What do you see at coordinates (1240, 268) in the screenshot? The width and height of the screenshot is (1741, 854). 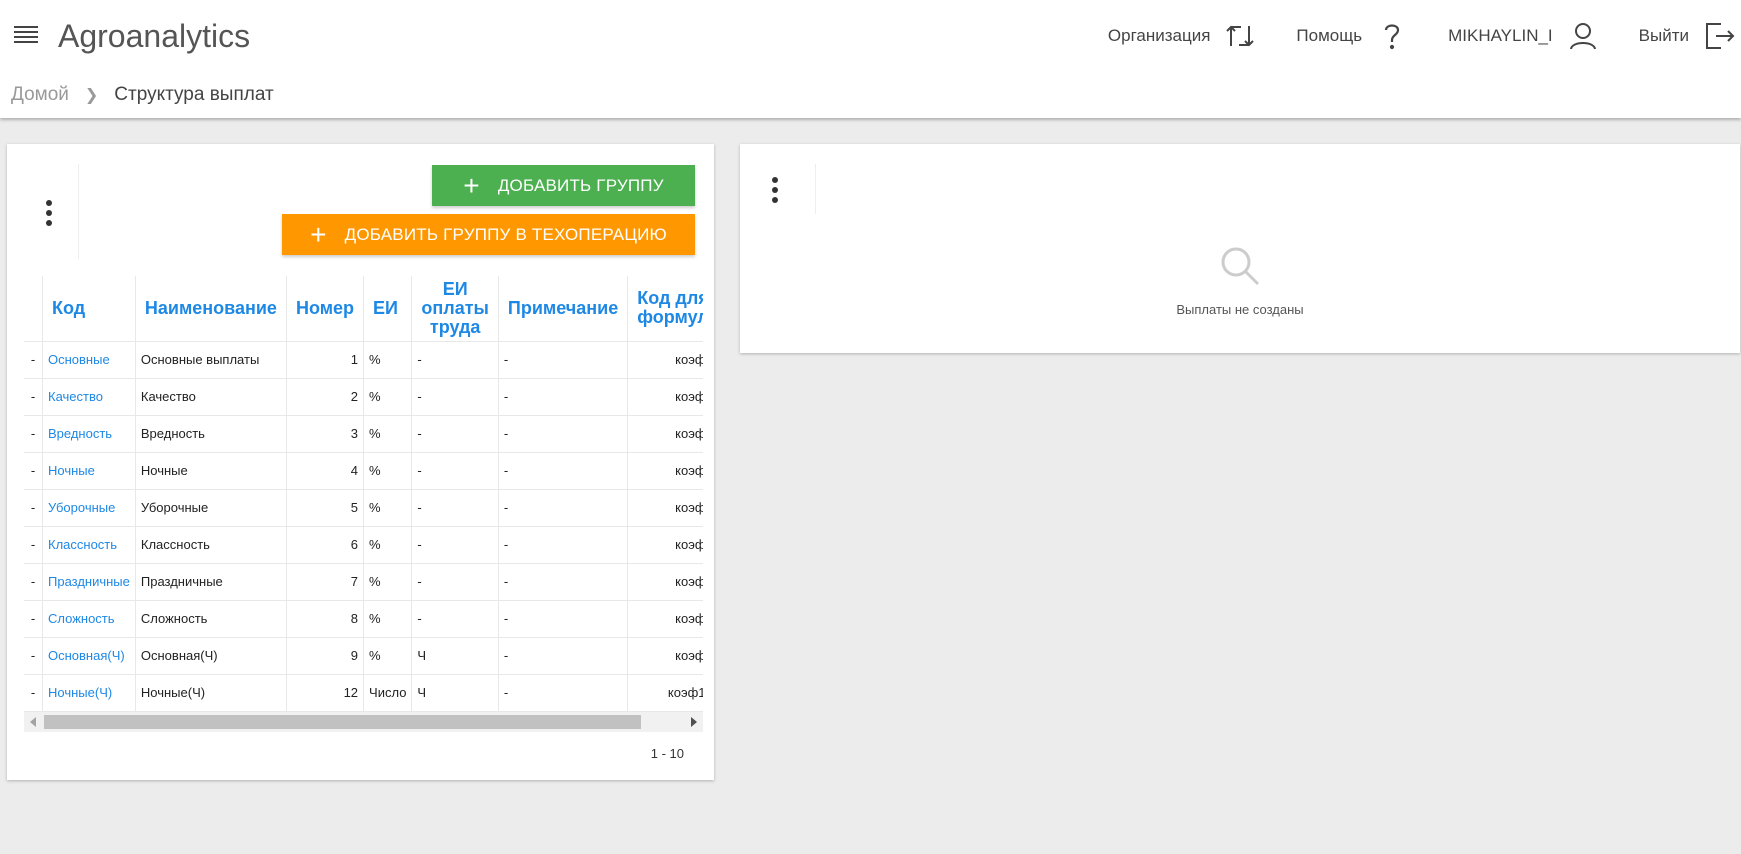 I see `search-icon` at bounding box center [1240, 268].